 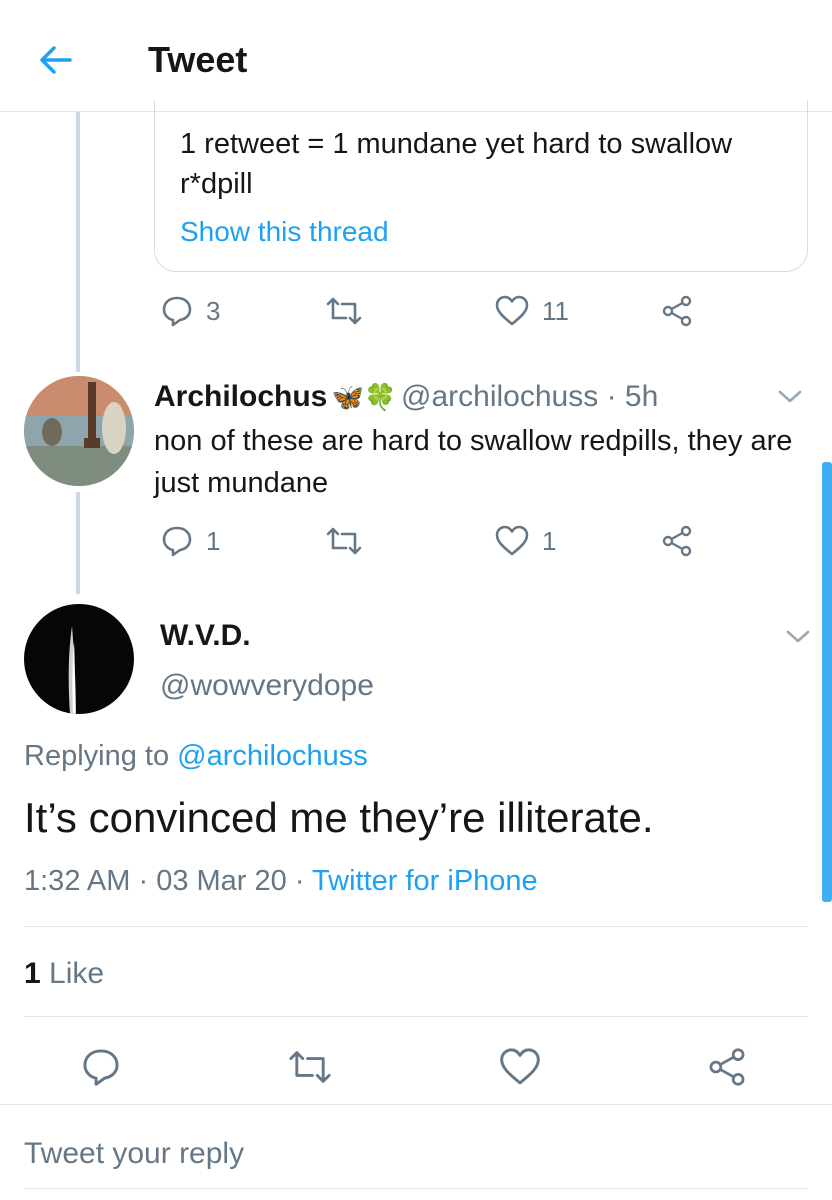 What do you see at coordinates (272, 756) in the screenshot?
I see `replying-to-handle: @archilochuss` at bounding box center [272, 756].